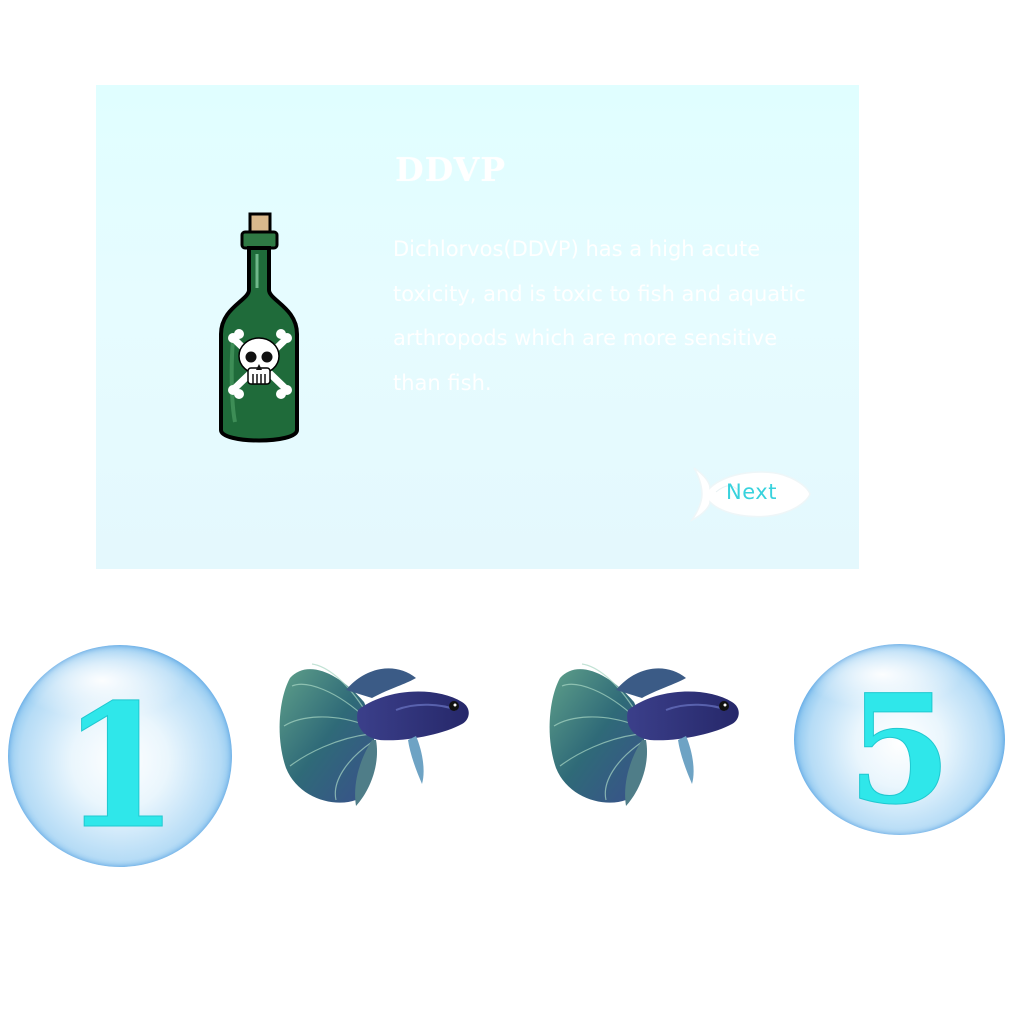 This screenshot has width=1024, height=1024. I want to click on card-title: DDVP, so click(451, 169).